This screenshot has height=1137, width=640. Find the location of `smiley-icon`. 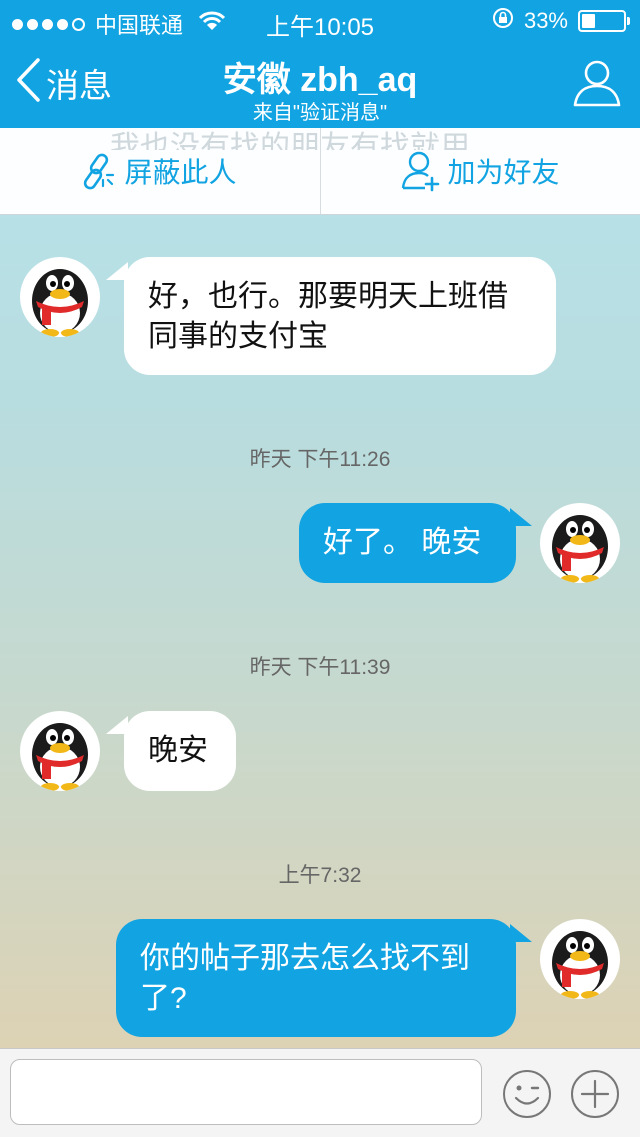

smiley-icon is located at coordinates (527, 1094).